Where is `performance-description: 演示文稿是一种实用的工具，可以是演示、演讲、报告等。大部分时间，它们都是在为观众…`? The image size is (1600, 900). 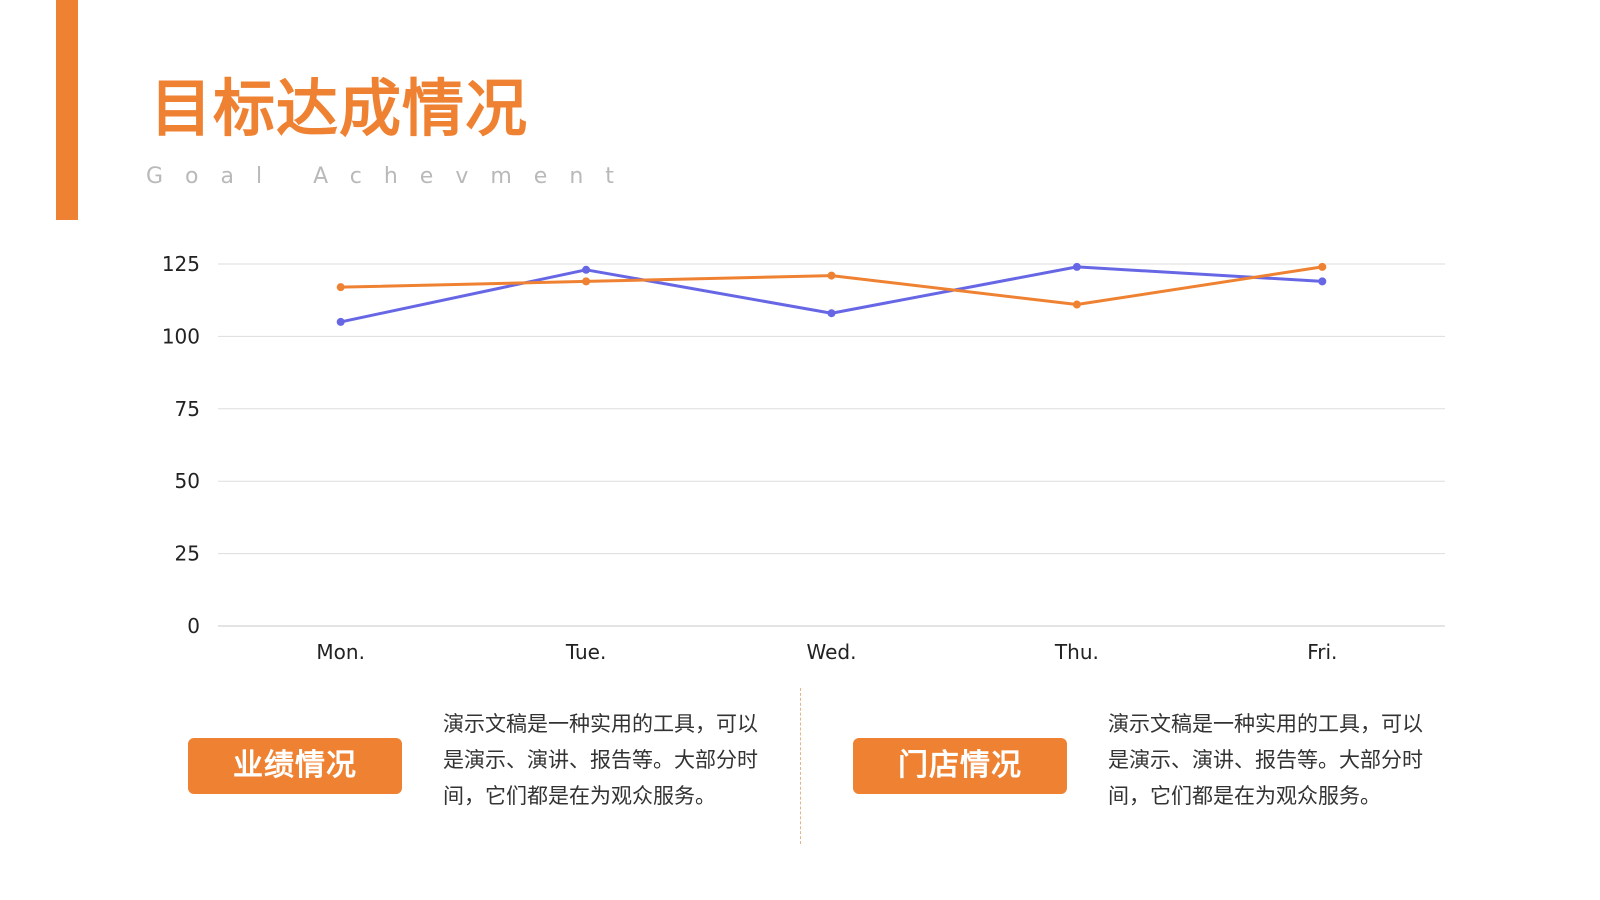
performance-description: 演示文稿是一种实用的工具，可以是演示、演讲、报告等。大部分时间，它们都是在为观众… is located at coordinates (600, 760).